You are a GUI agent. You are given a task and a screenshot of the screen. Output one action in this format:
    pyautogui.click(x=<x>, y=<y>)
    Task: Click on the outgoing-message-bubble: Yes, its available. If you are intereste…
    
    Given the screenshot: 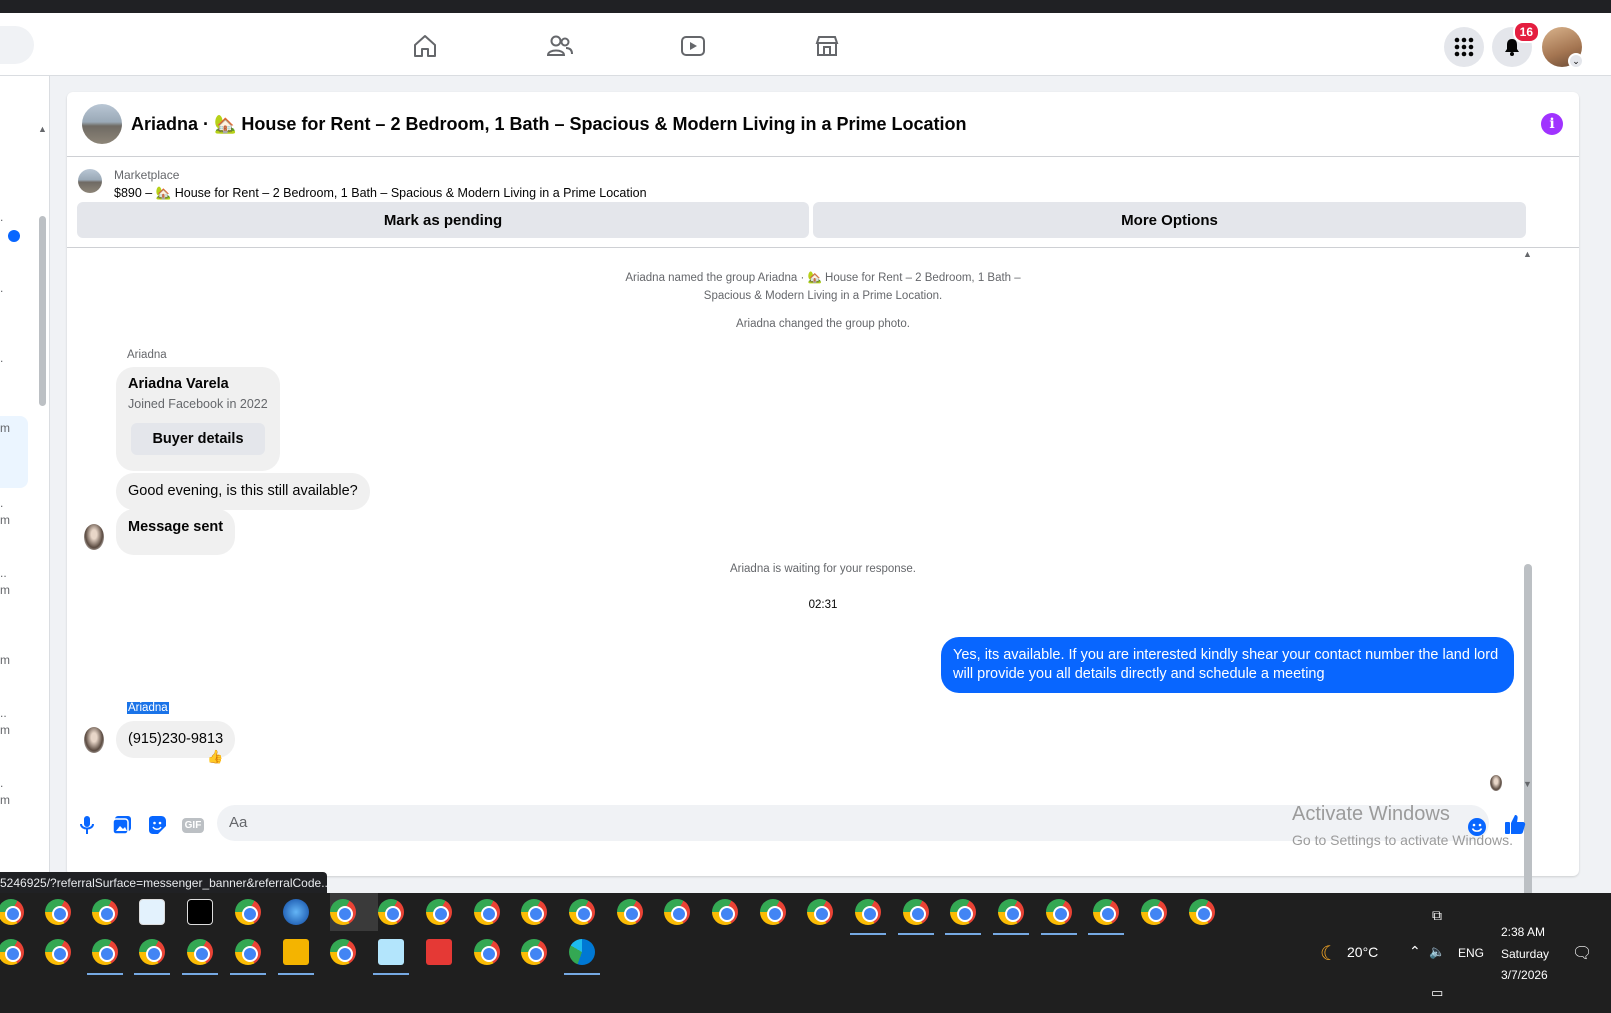 What is the action you would take?
    pyautogui.click(x=1227, y=665)
    